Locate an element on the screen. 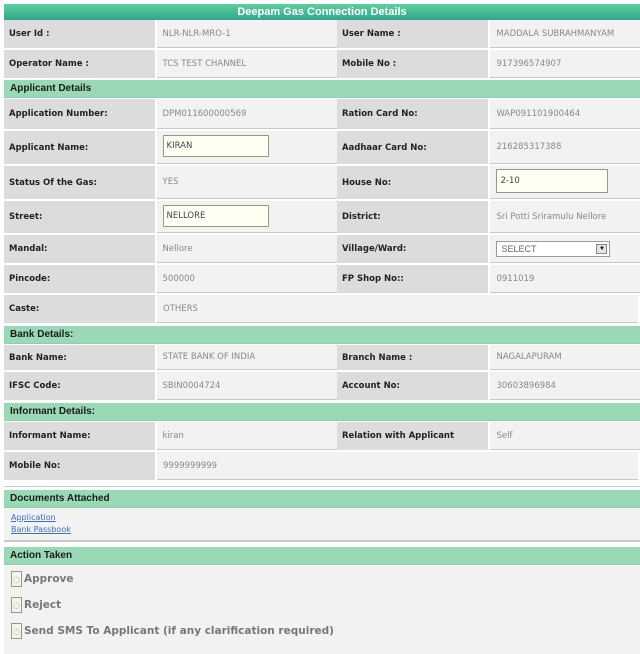 This screenshot has height=654, width=640. pincode-row: Pincode: 500000 FP Shop No:: 0911019 is located at coordinates (322, 280).